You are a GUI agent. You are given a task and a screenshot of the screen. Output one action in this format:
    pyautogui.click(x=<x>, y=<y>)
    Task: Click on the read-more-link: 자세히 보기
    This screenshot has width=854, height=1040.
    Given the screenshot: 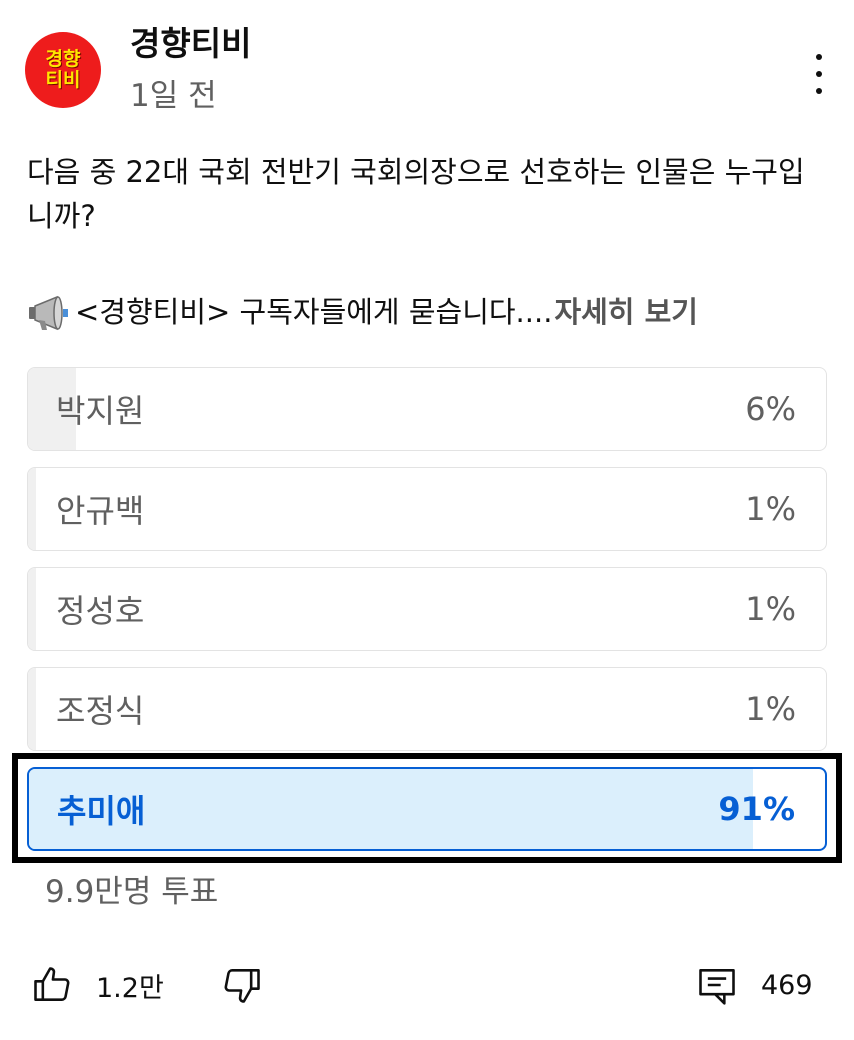 What is the action you would take?
    pyautogui.click(x=626, y=312)
    